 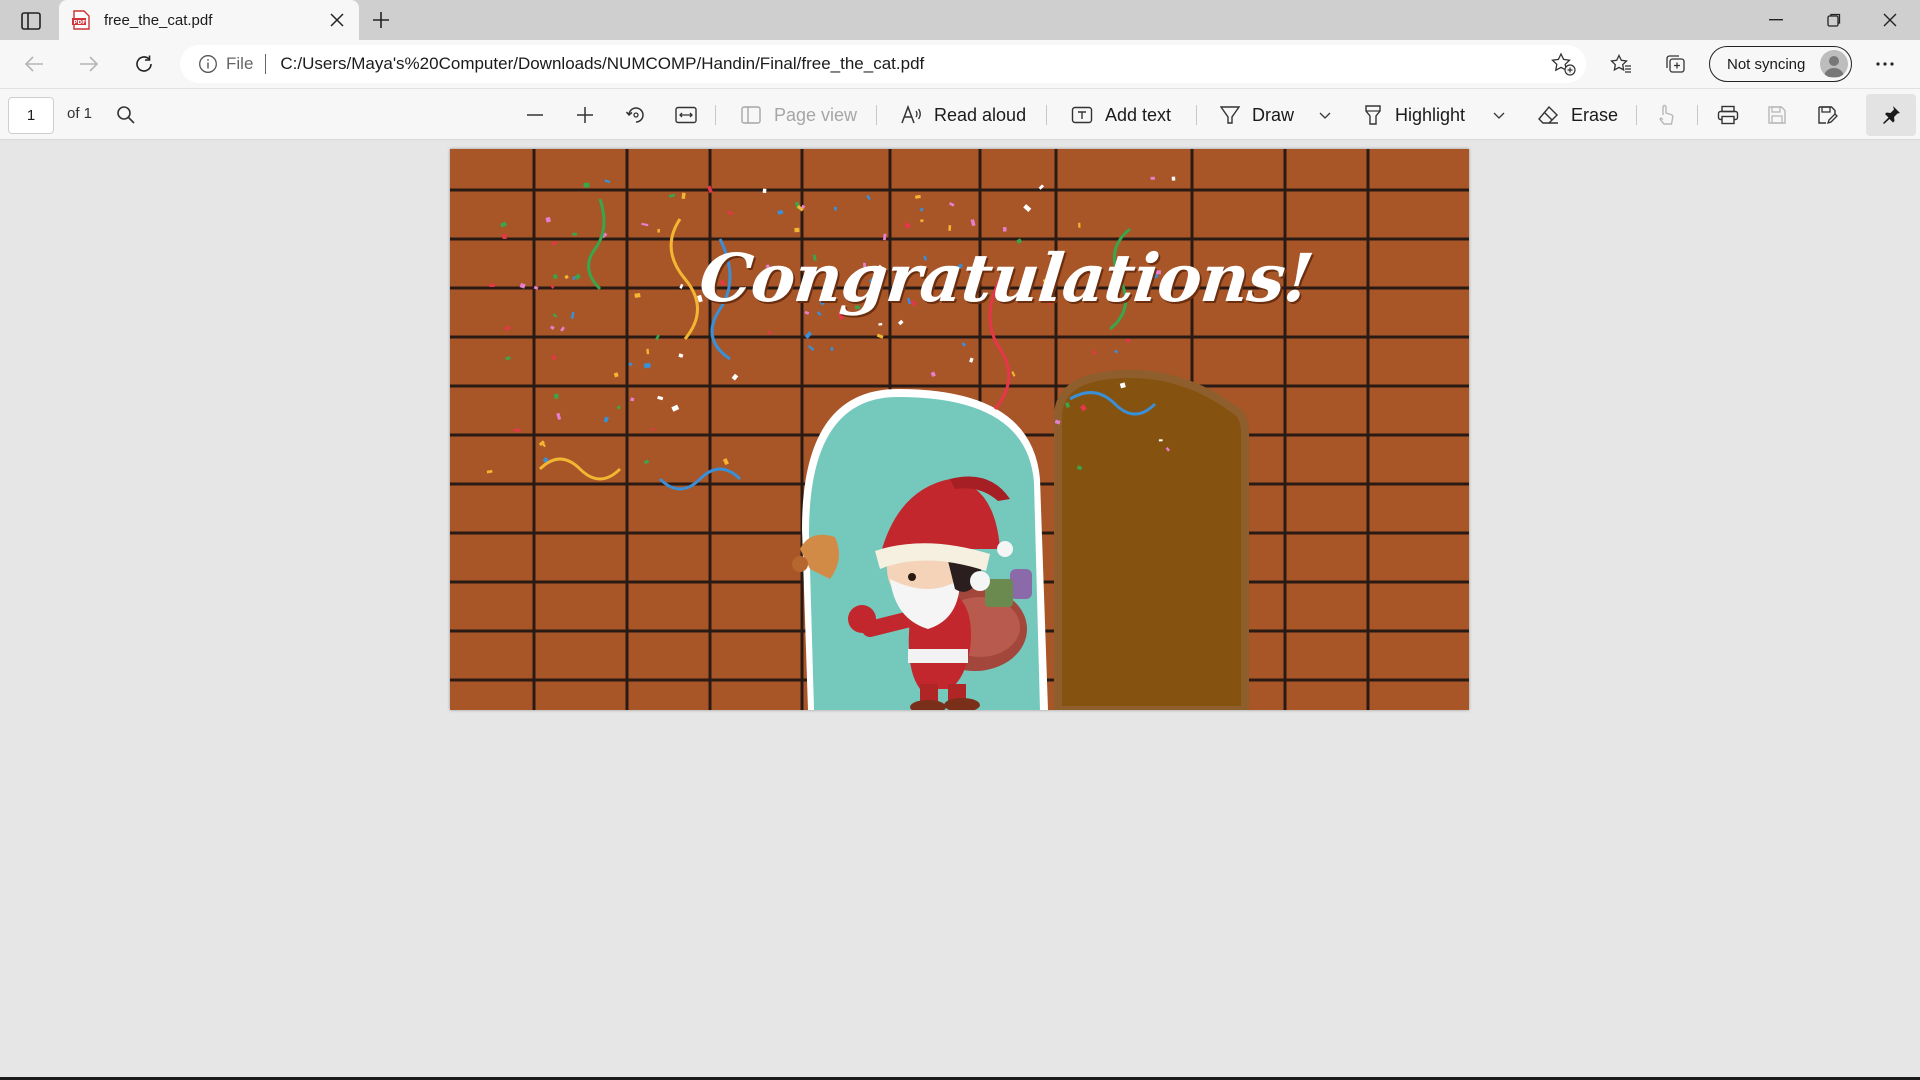 I want to click on close-window-button, so click(x=1890, y=20).